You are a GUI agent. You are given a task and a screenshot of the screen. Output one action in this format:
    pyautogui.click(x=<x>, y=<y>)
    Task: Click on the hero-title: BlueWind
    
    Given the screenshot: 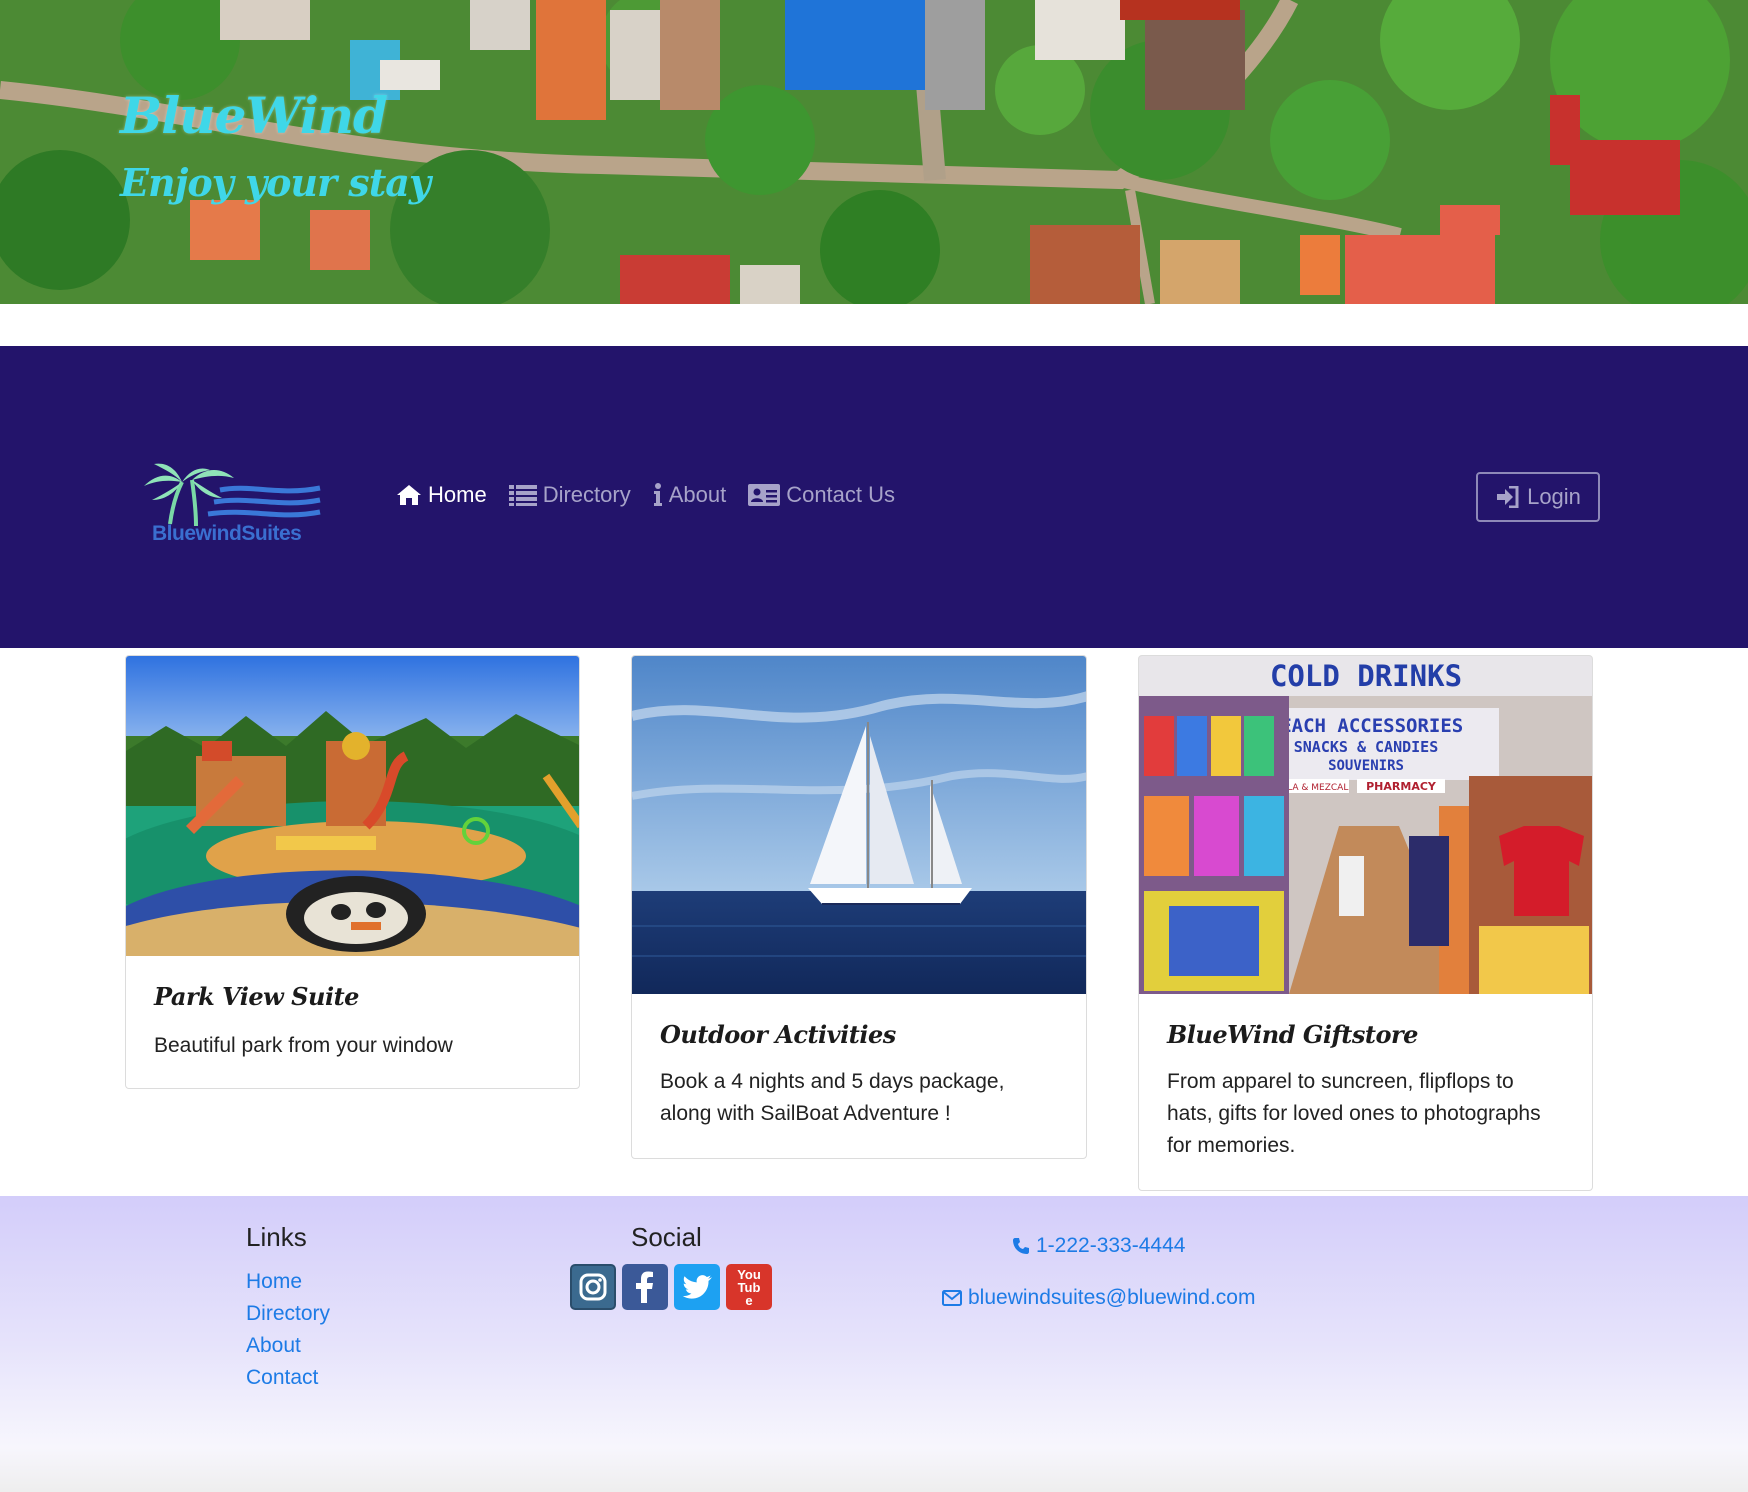 What is the action you would take?
    pyautogui.click(x=254, y=115)
    